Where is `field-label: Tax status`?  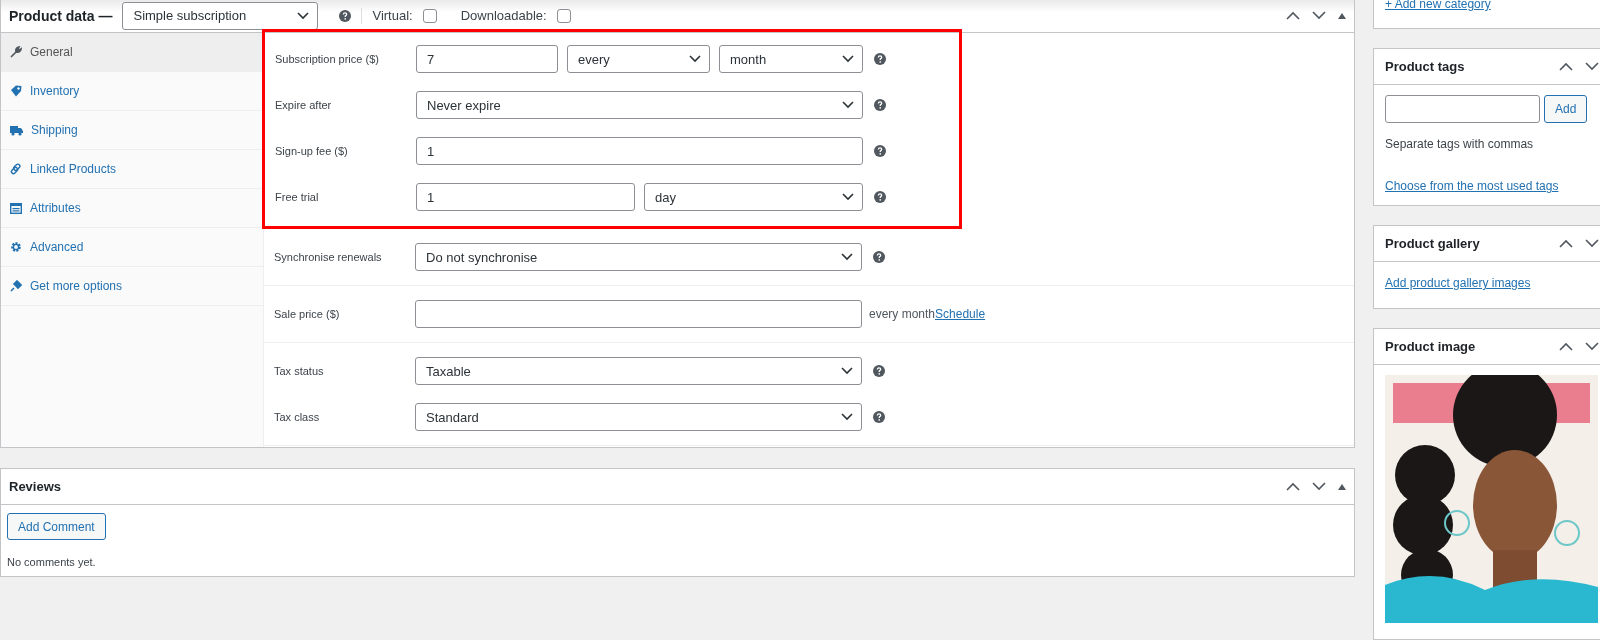
field-label: Tax status is located at coordinates (299, 371).